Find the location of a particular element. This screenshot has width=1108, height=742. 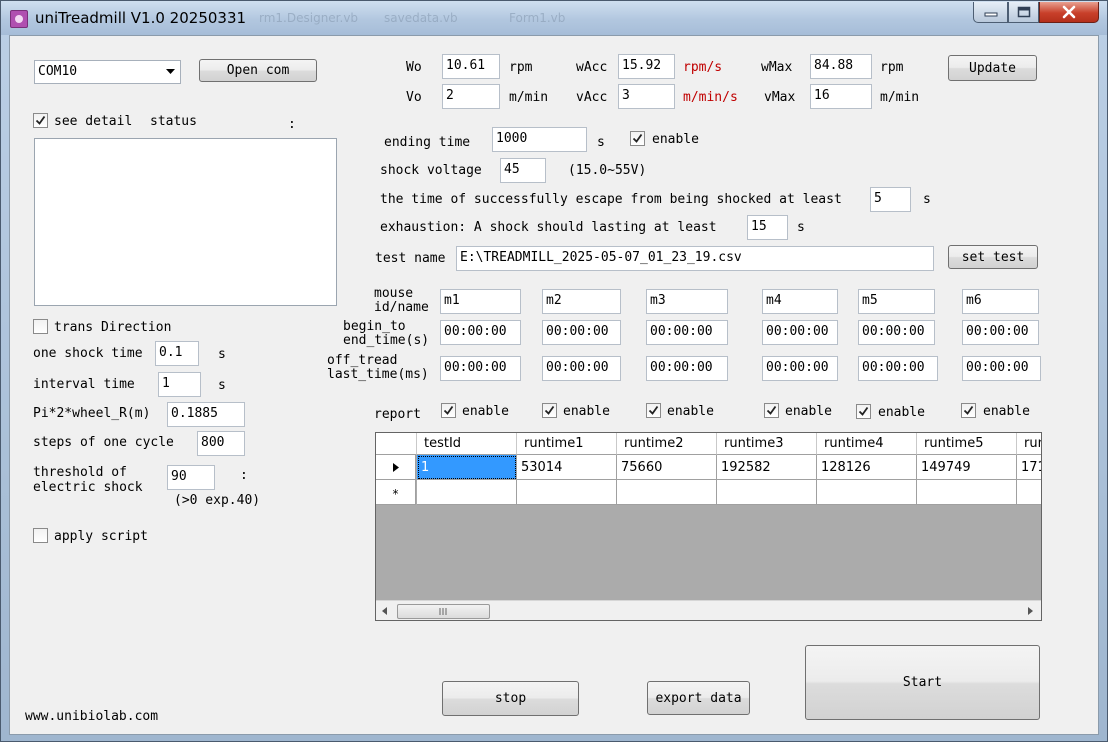

export-data-button: export data is located at coordinates (698, 698).